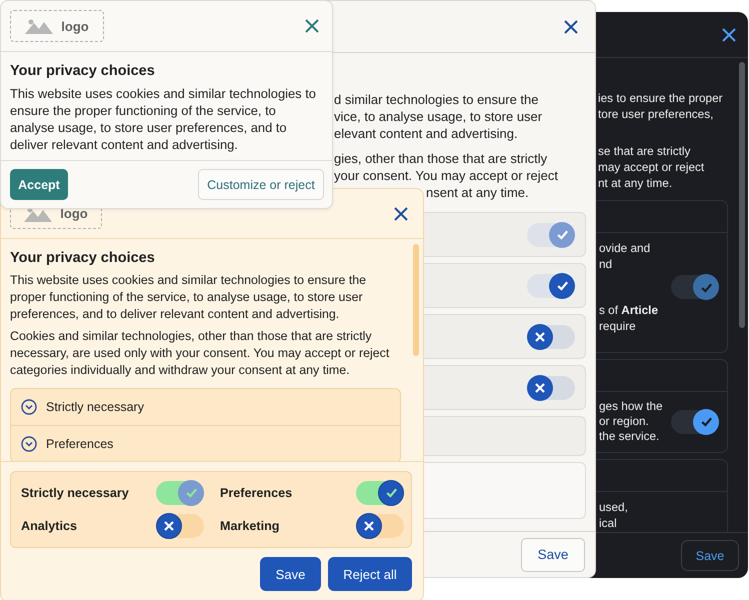  What do you see at coordinates (261, 184) in the screenshot?
I see `customize-button: Customize or reject` at bounding box center [261, 184].